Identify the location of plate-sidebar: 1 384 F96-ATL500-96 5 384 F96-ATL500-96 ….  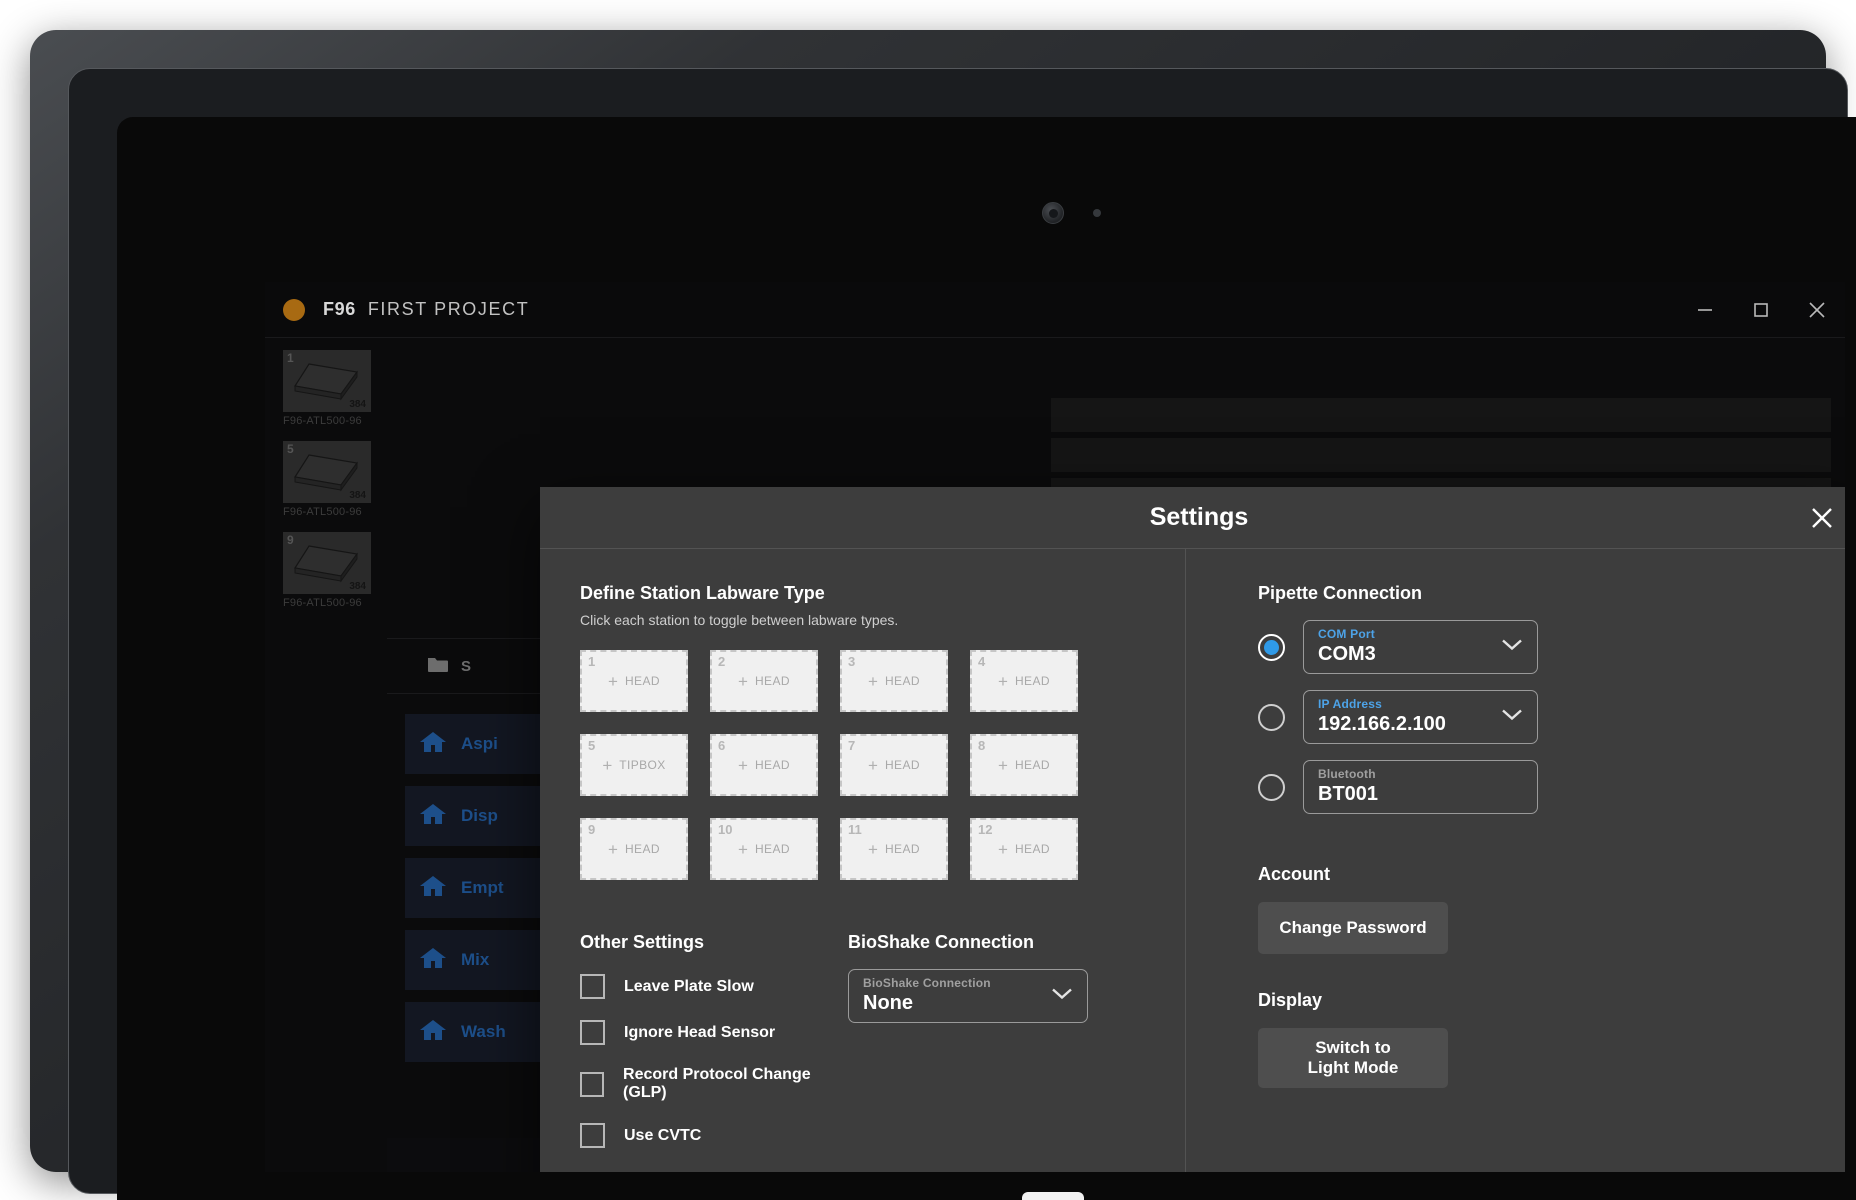
(326, 755).